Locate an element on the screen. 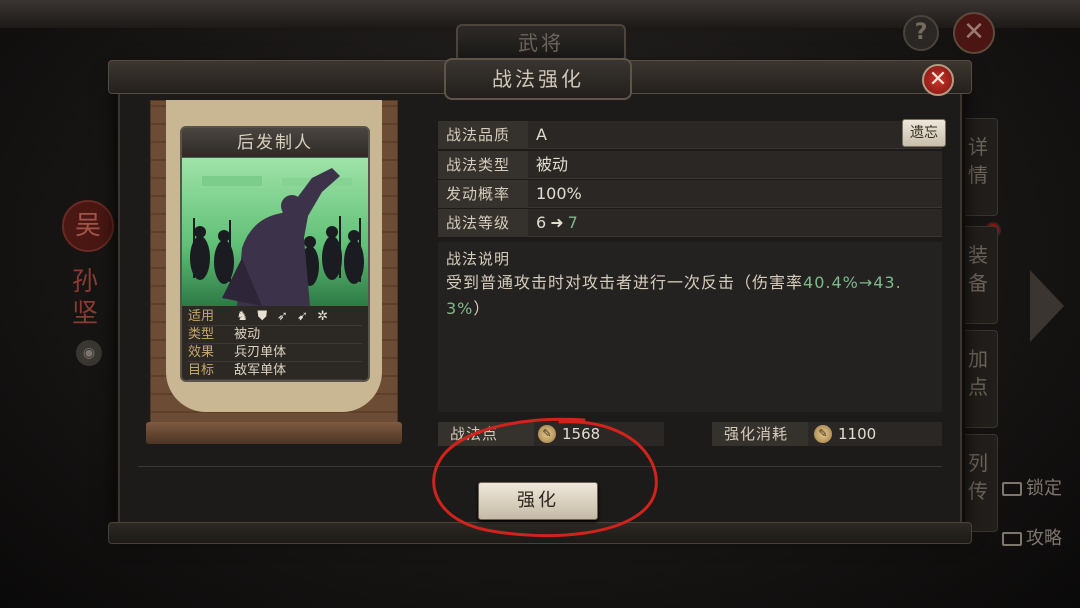 This screenshot has width=1080, height=608. skill-points-label: 战法点 is located at coordinates (486, 434).